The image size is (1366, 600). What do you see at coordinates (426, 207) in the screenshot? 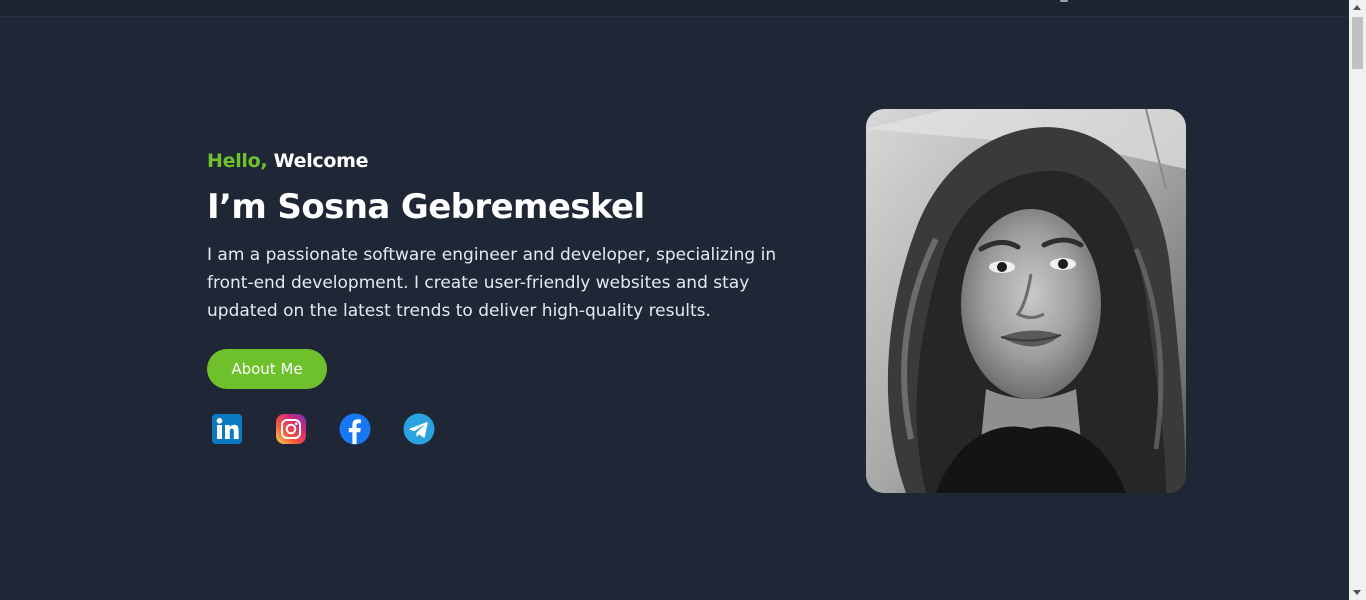
I see `hero-name: I’m Sosna Gebremeskel` at bounding box center [426, 207].